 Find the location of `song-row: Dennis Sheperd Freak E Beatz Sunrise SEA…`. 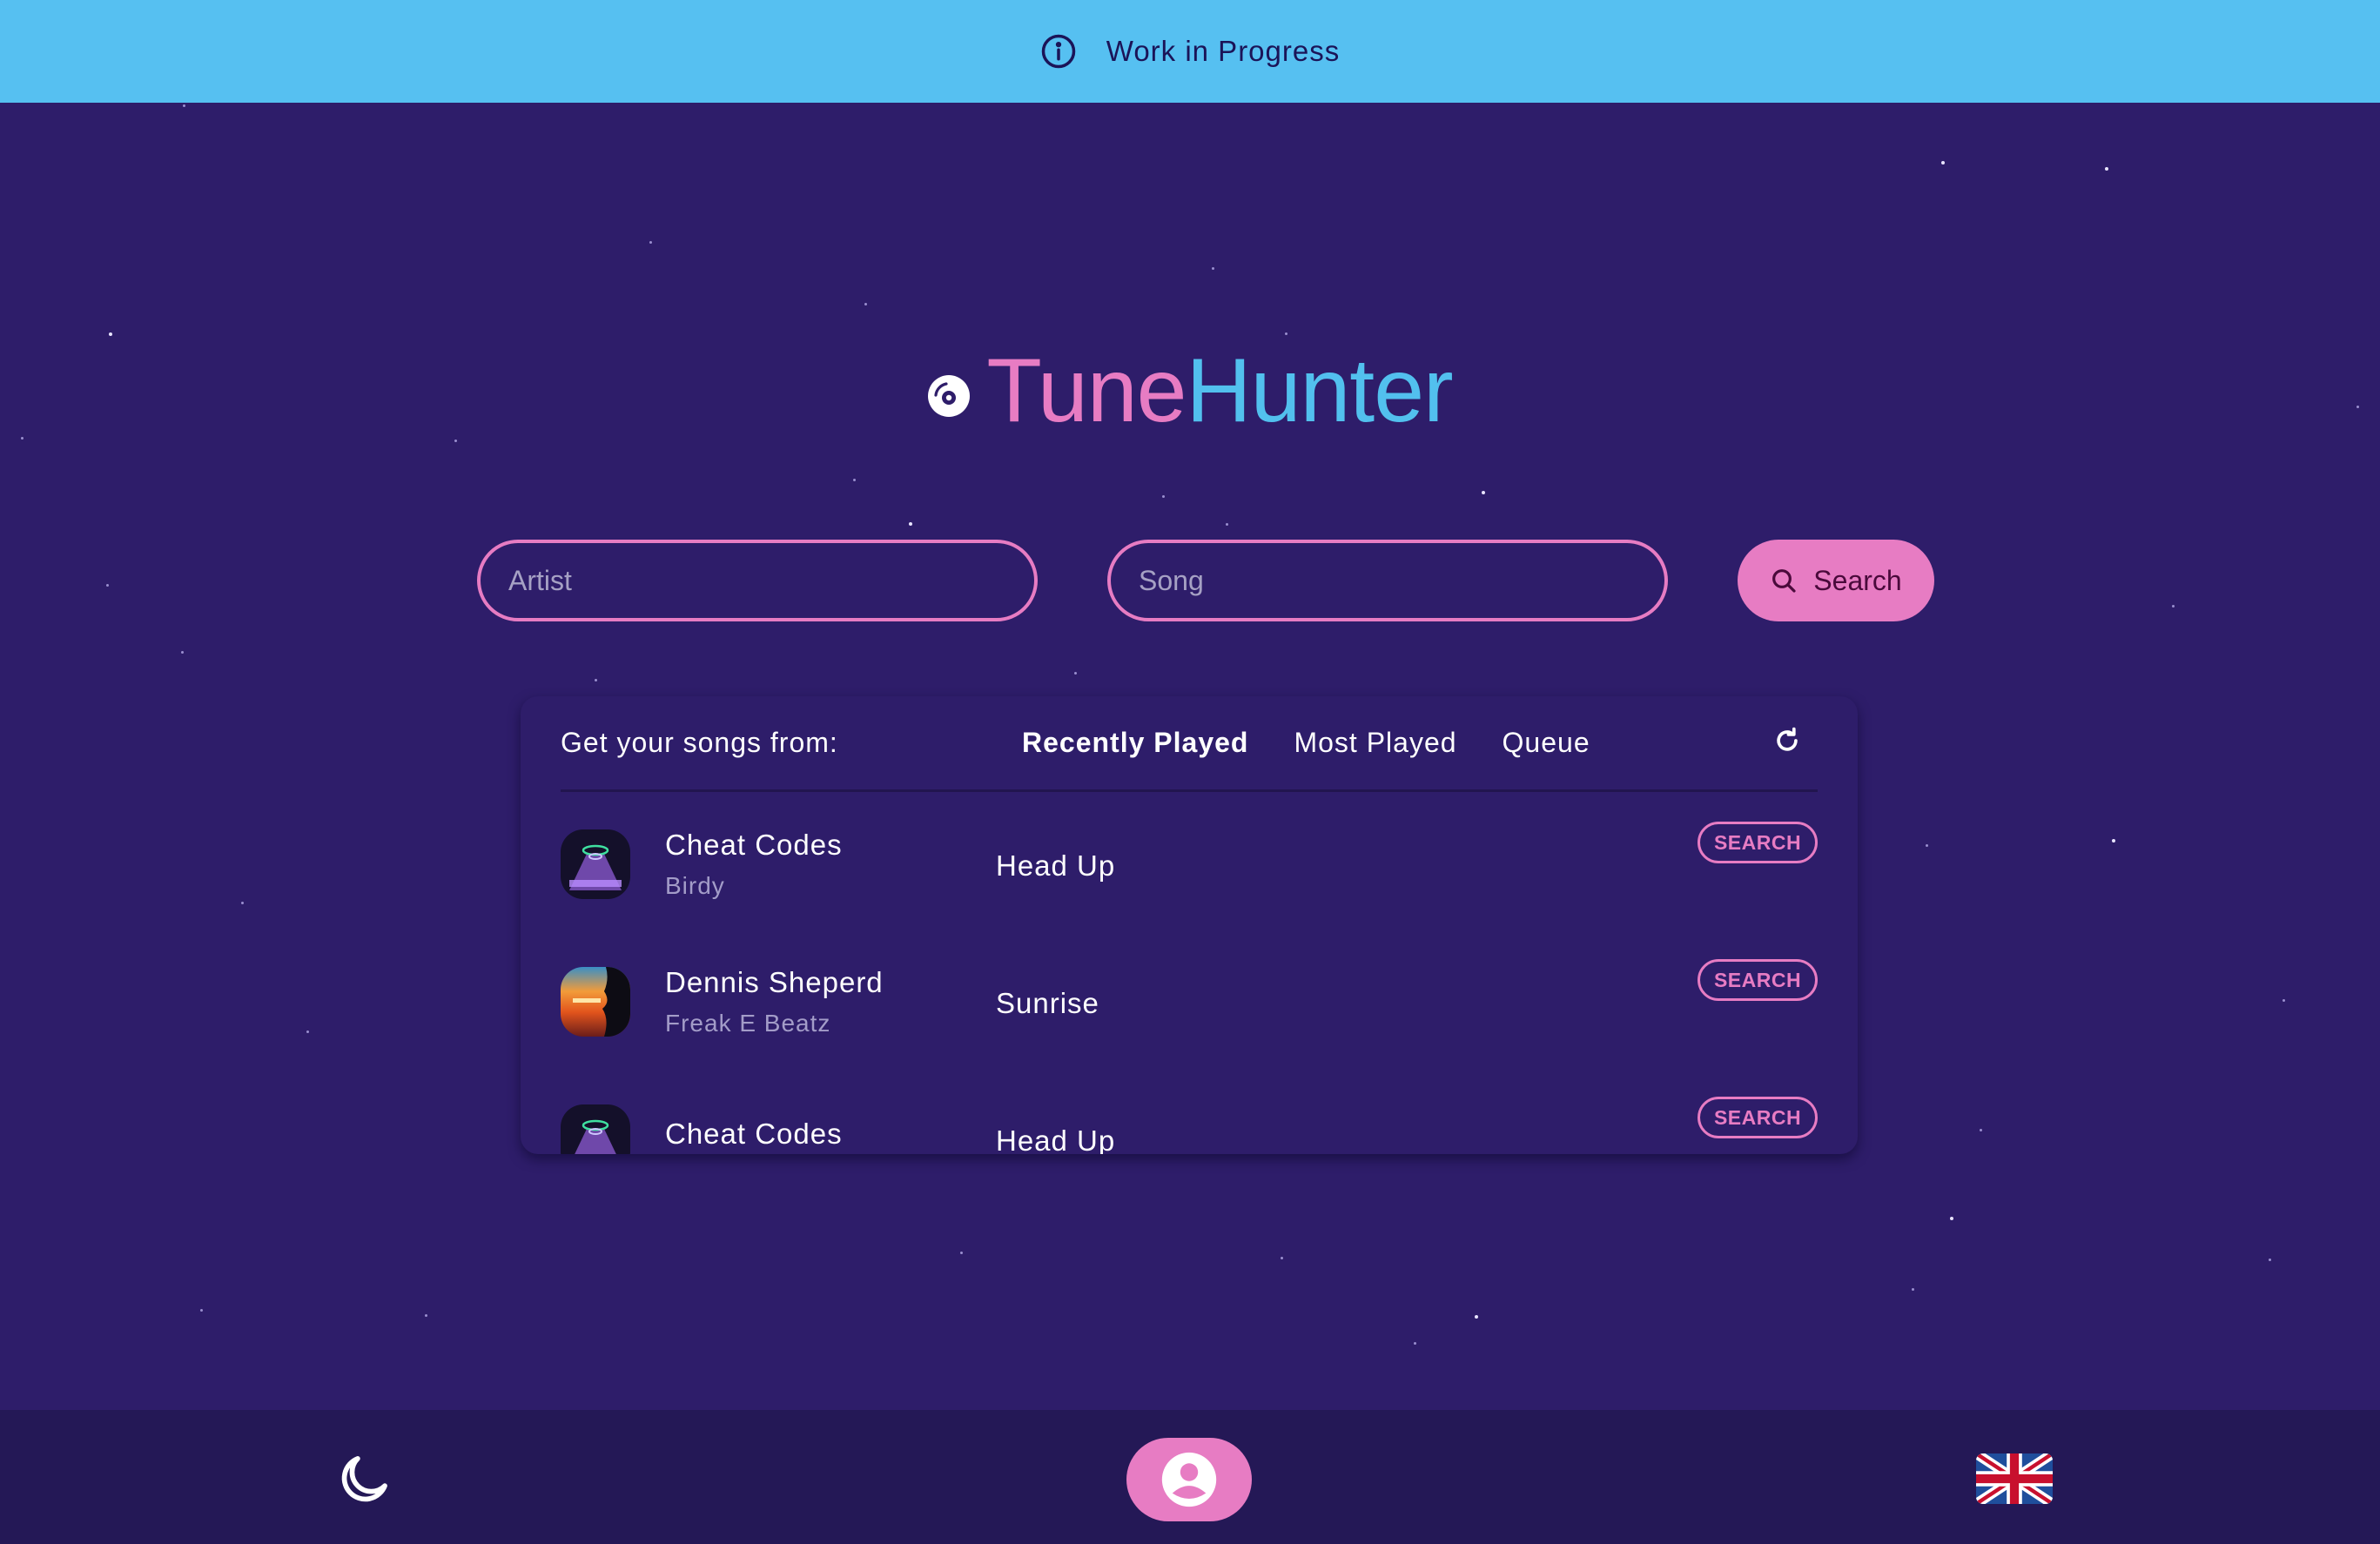

song-row: Dennis Sheperd Freak E Beatz Sunrise SEA… is located at coordinates (1189, 1002).